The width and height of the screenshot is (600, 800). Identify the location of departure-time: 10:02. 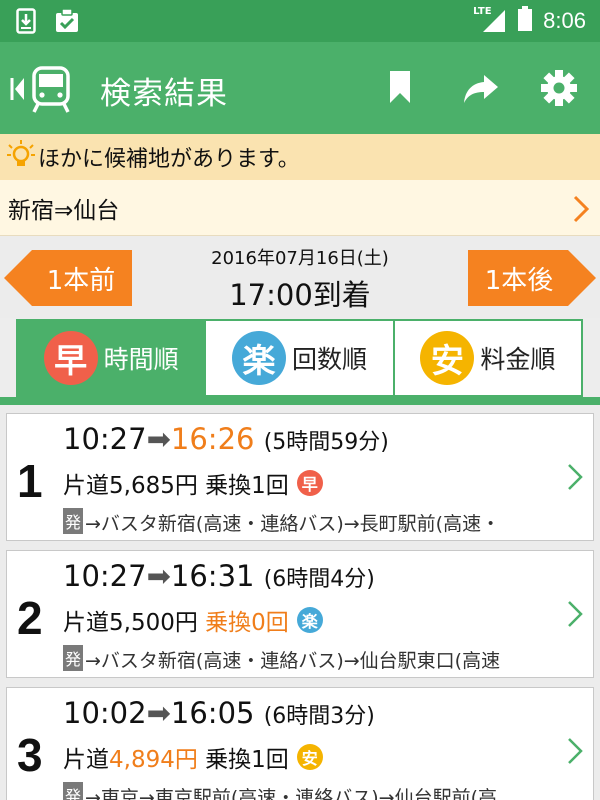
(105, 713).